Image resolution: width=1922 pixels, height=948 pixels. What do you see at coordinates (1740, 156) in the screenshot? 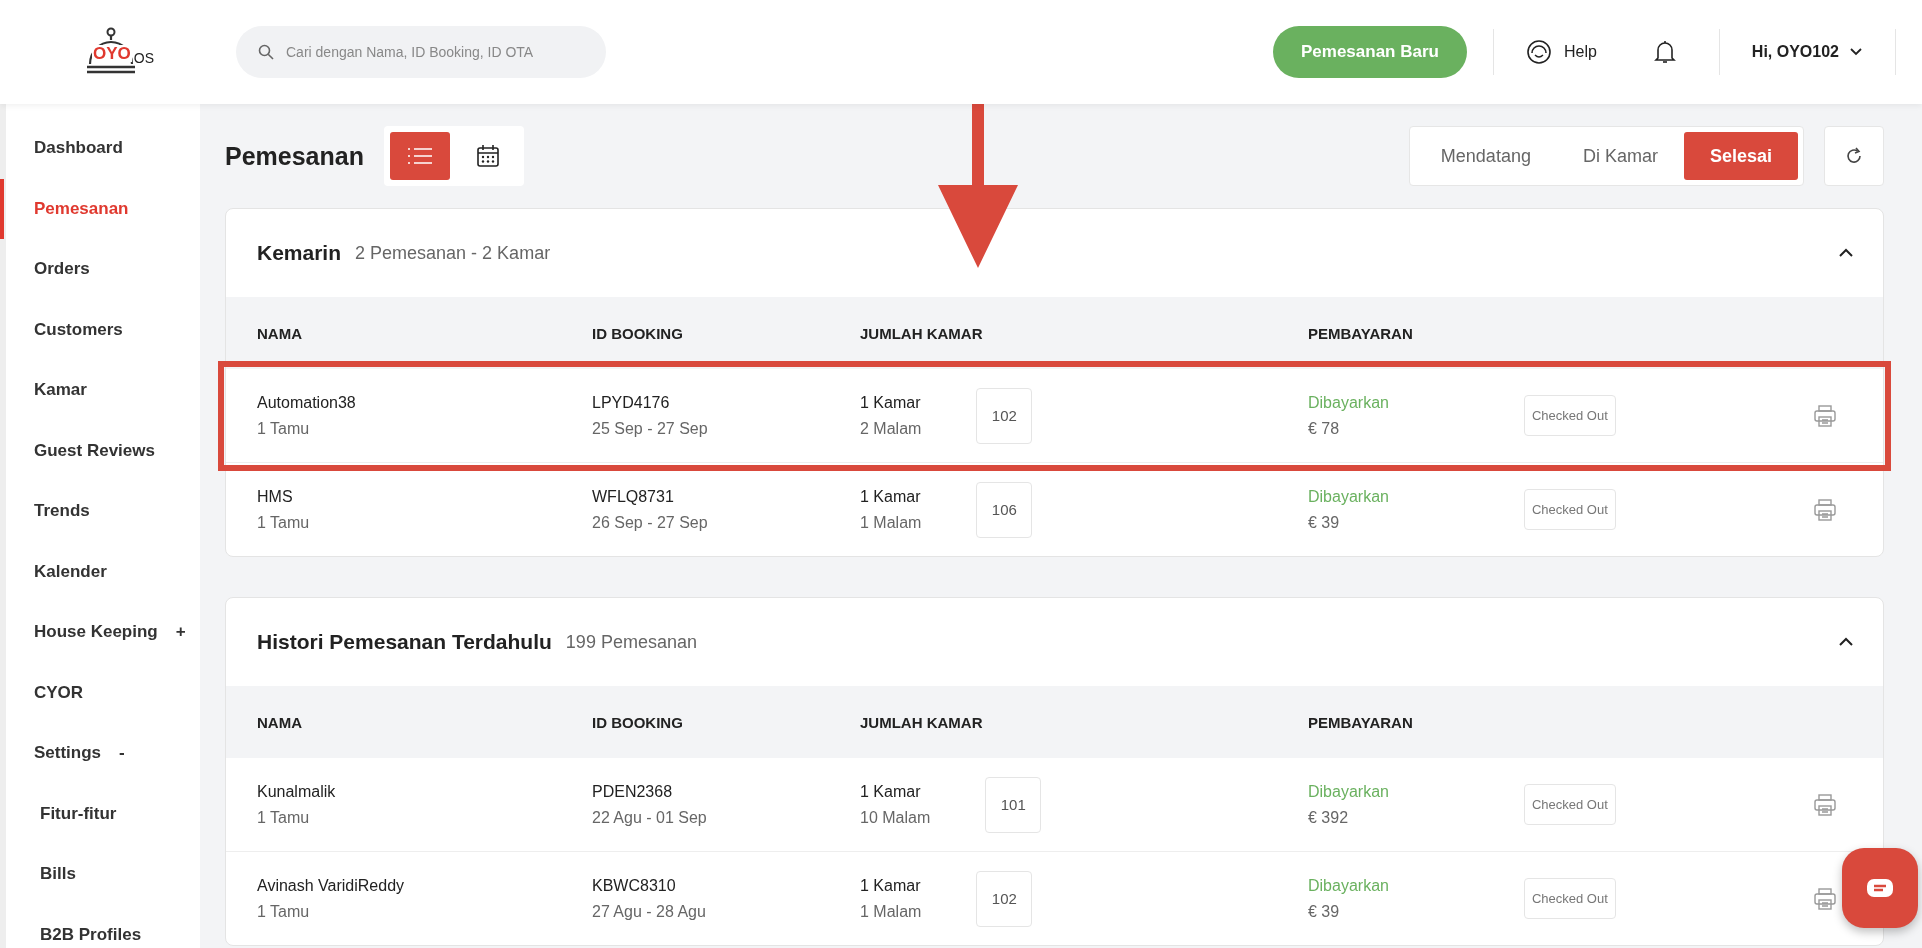
I see `status-tab: Selesai` at bounding box center [1740, 156].